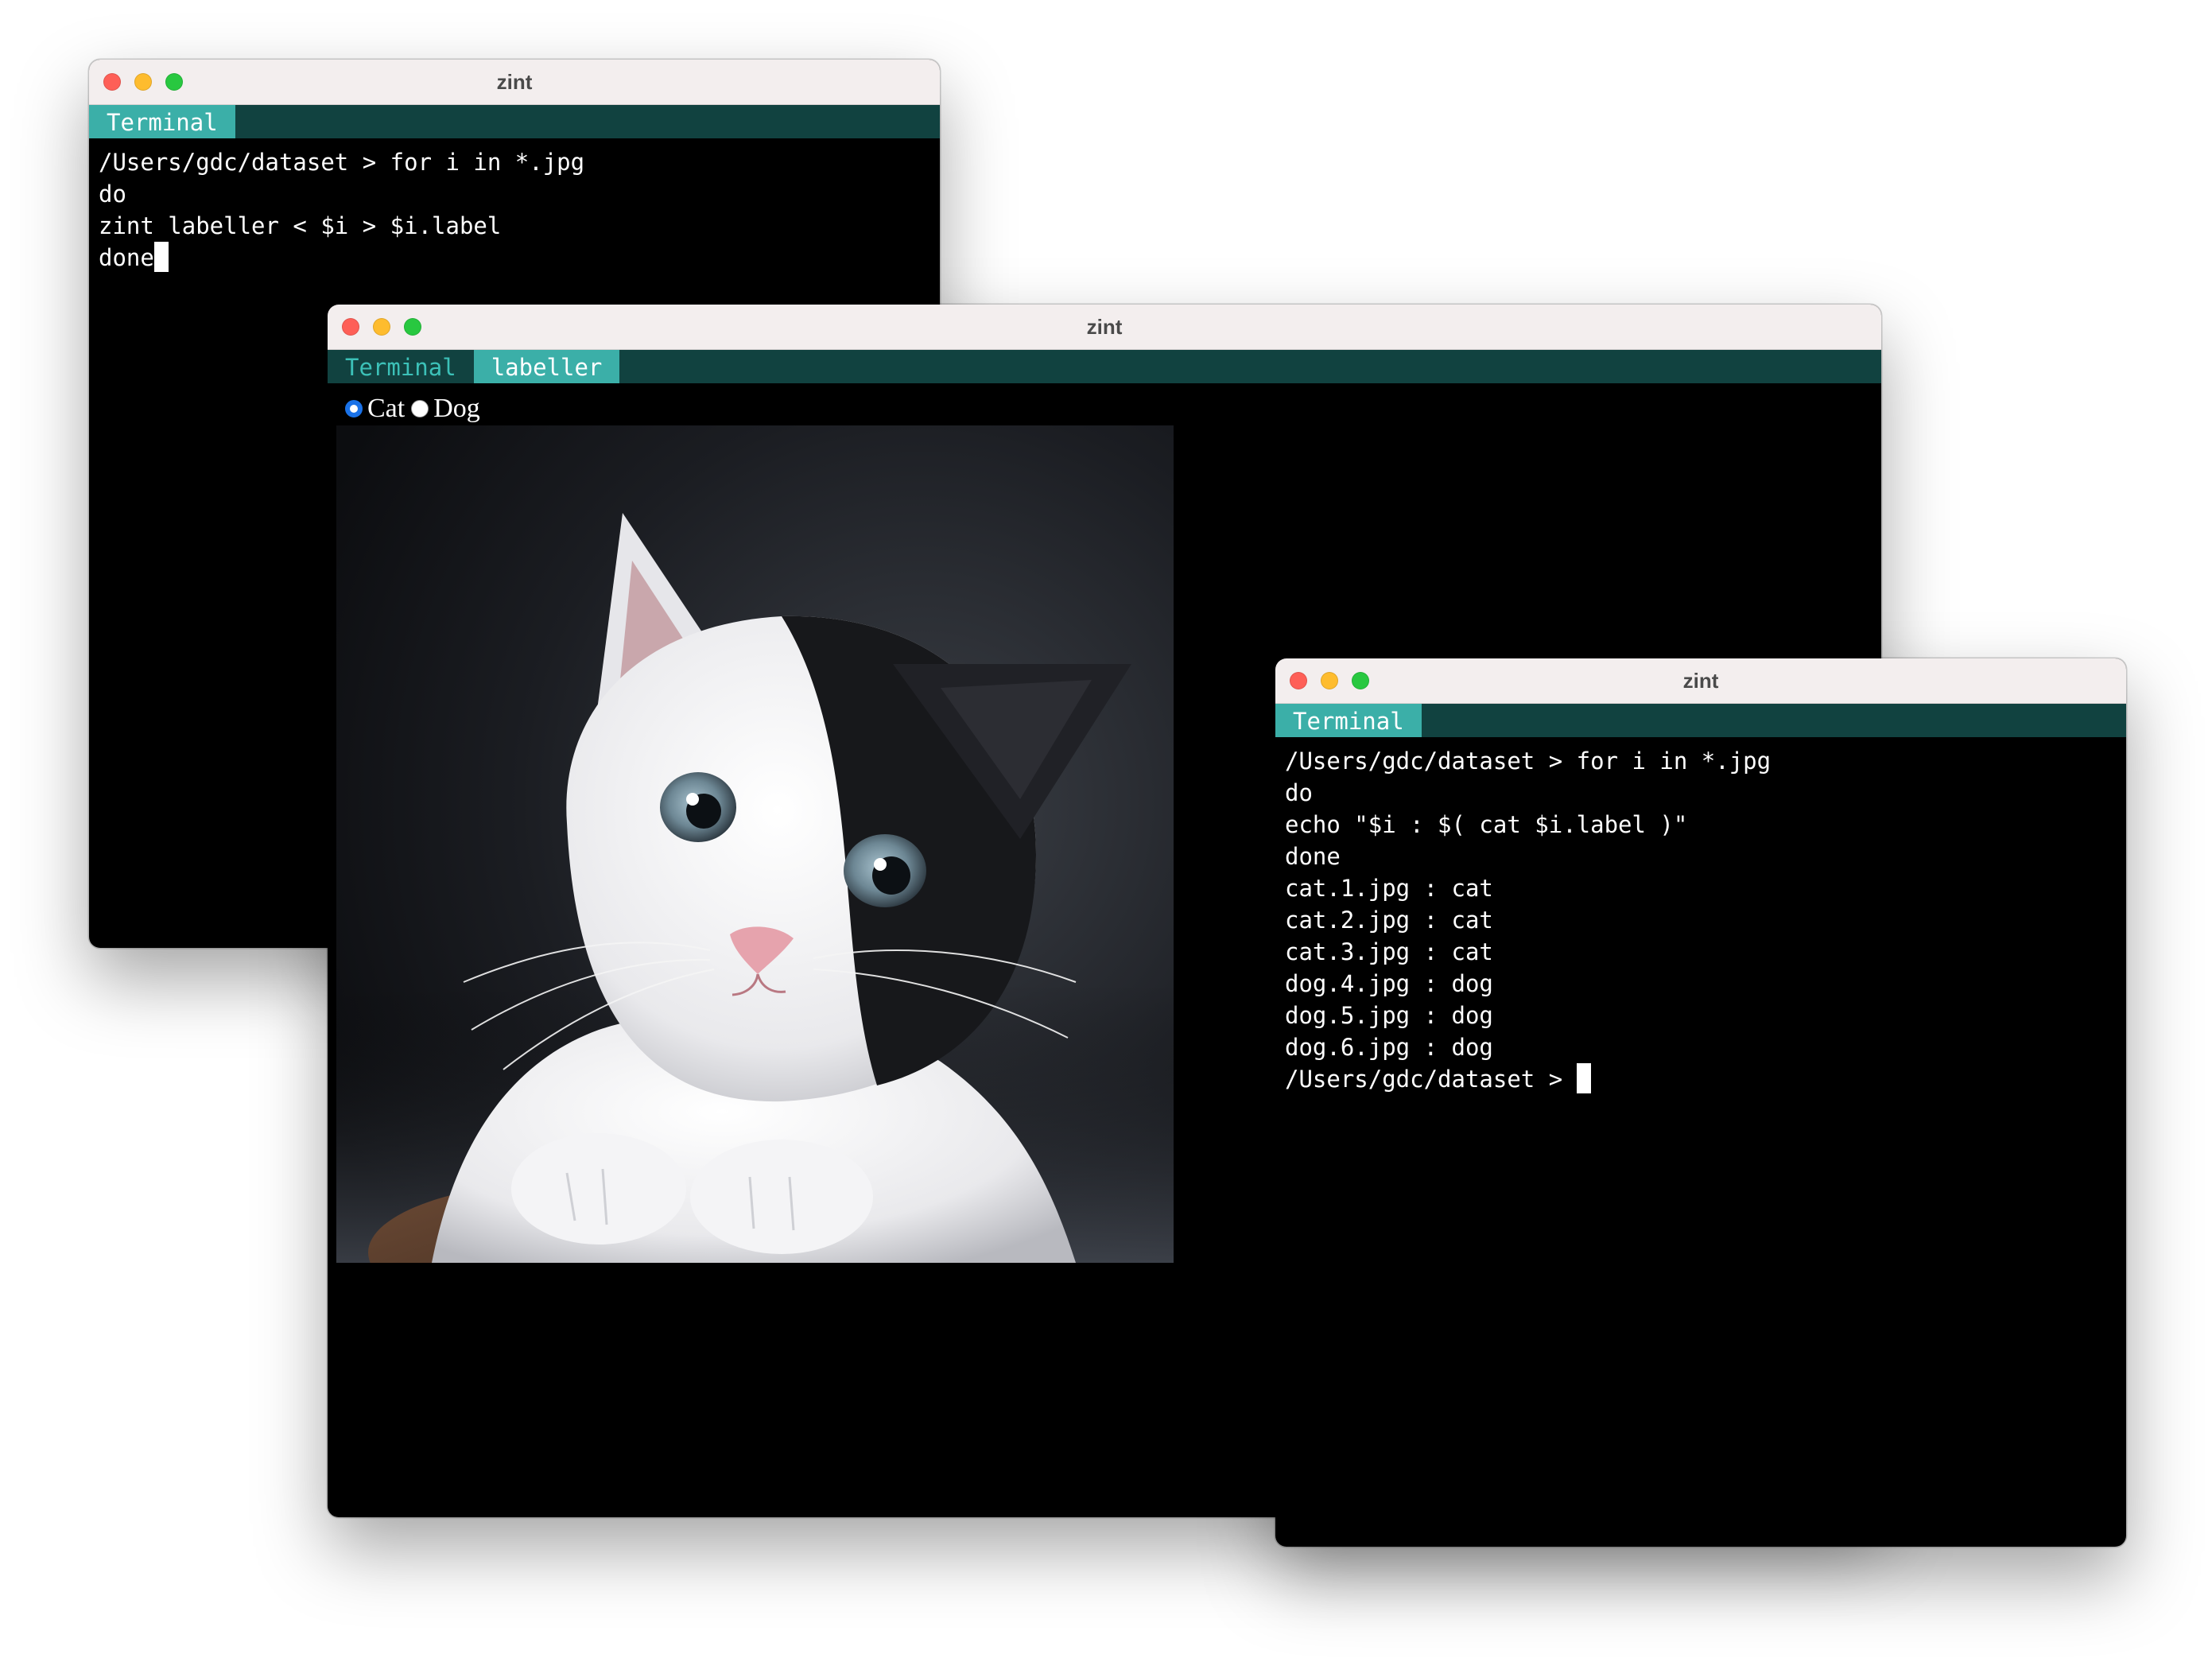  I want to click on terminal-line: echo "$i : $( cat $i.label )", so click(1486, 825).